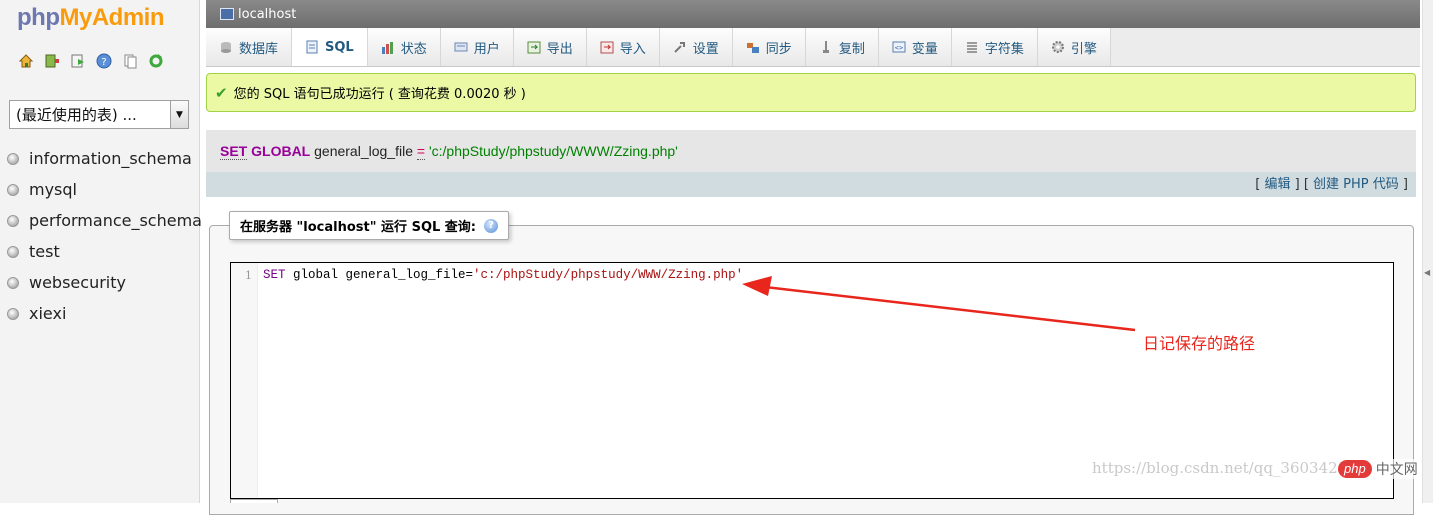 The height and width of the screenshot is (515, 1433). I want to click on bracket-open: [, so click(1258, 184).